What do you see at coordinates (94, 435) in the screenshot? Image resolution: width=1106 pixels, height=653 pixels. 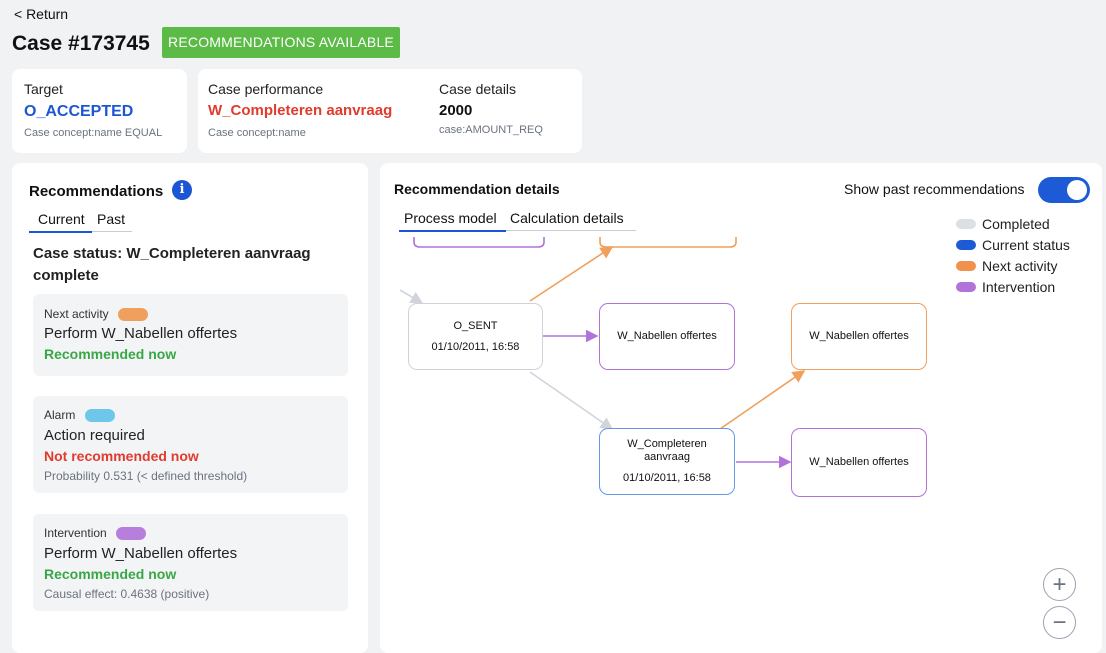 I see `alarm-action: Action required` at bounding box center [94, 435].